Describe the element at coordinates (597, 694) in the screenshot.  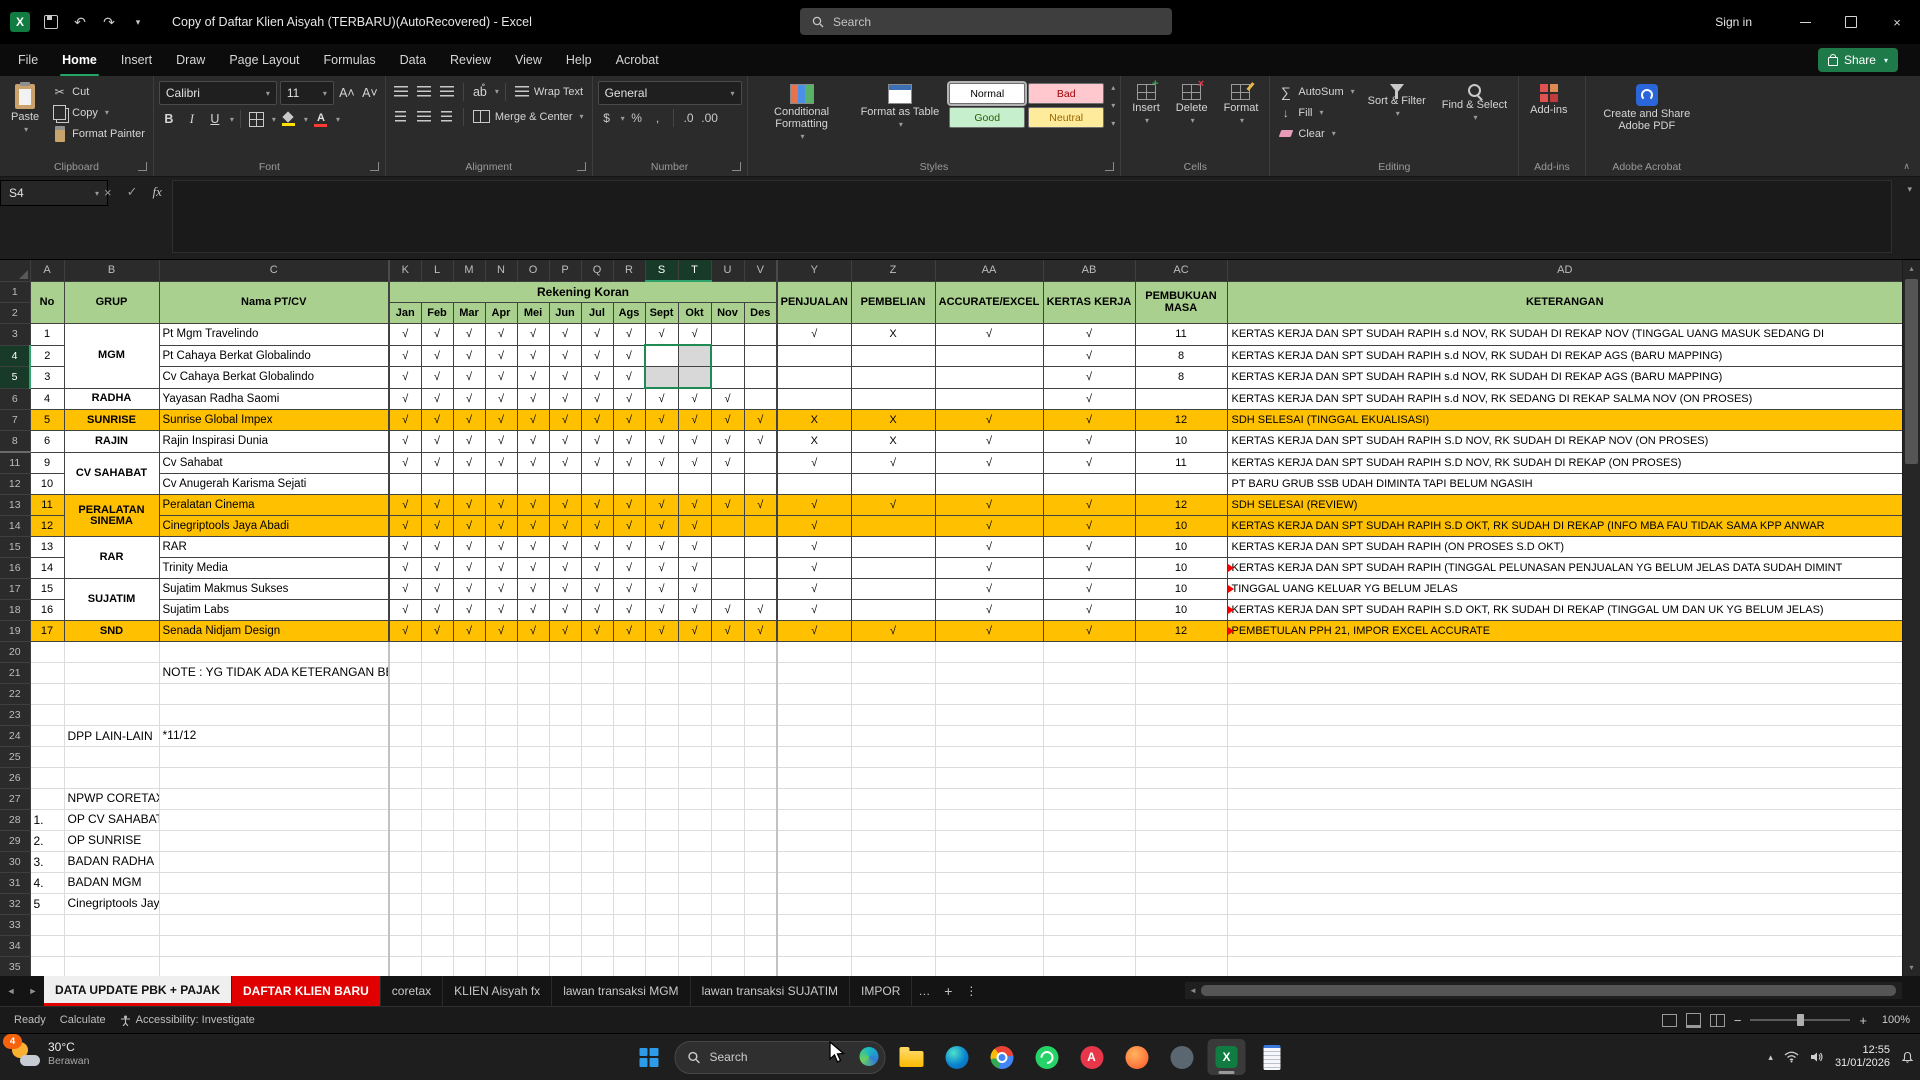
I see `cell-Q22` at that location.